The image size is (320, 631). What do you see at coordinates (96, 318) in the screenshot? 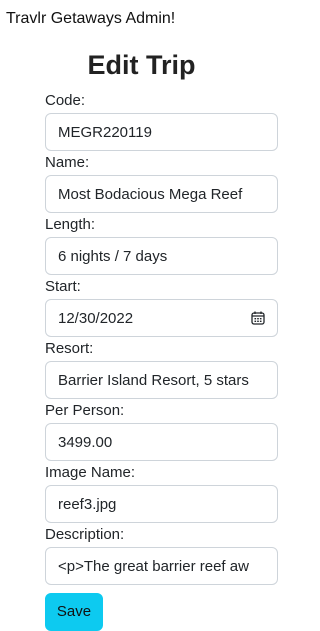
I see `start-value: 12/30/2022` at bounding box center [96, 318].